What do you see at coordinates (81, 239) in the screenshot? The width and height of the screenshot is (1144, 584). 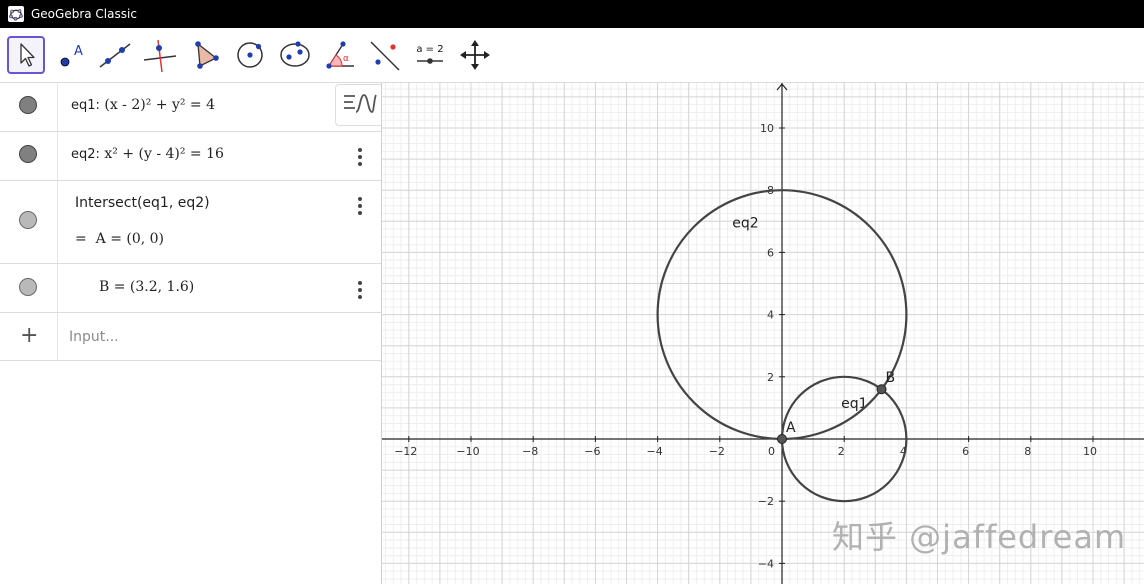 I see `result-equals-sign: =` at bounding box center [81, 239].